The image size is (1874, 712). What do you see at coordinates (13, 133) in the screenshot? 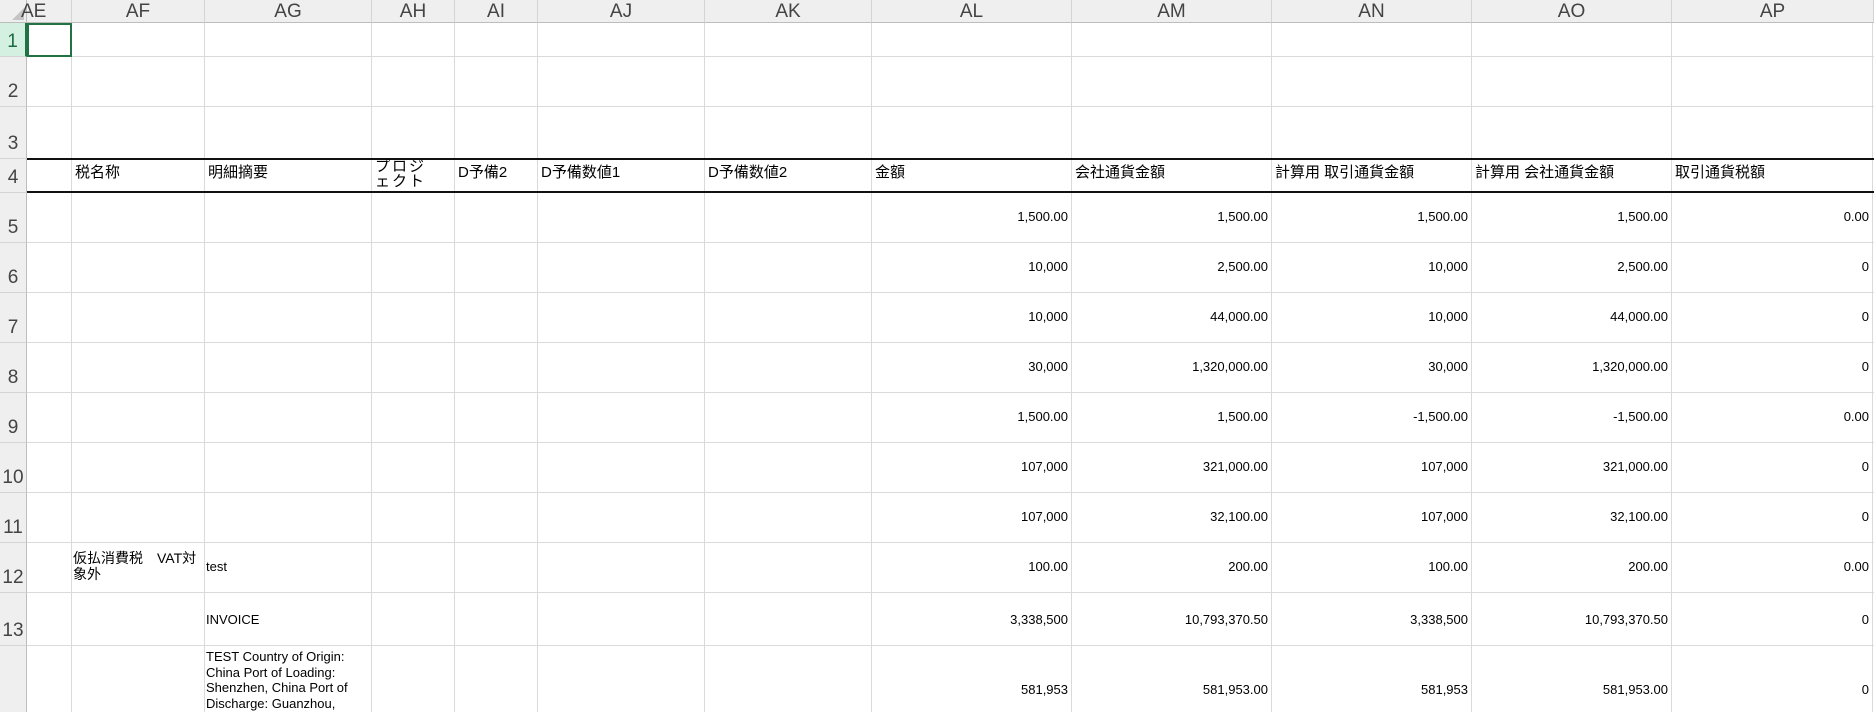
I see `row-header-3: 3` at bounding box center [13, 133].